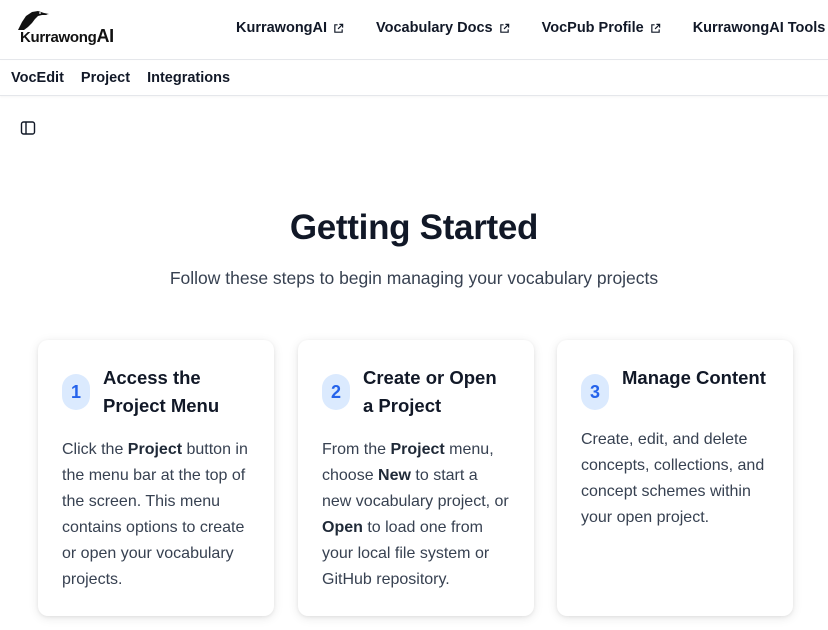 This screenshot has height=630, width=828. I want to click on kurrawong-logo: KurrawongAI, so click(65, 28).